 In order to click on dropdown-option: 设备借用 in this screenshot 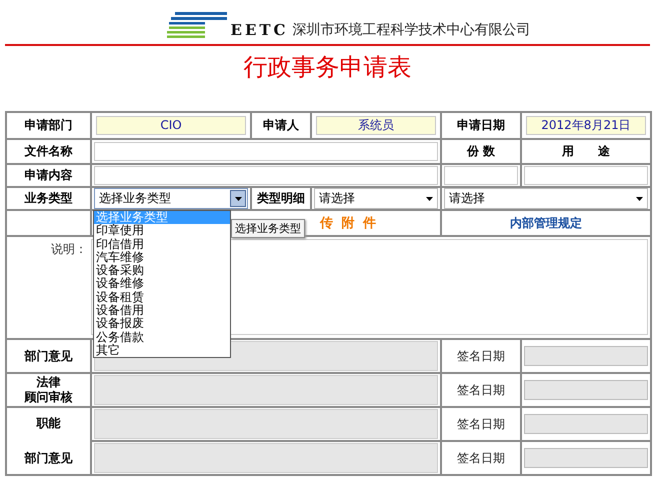, I will do `click(162, 311)`.